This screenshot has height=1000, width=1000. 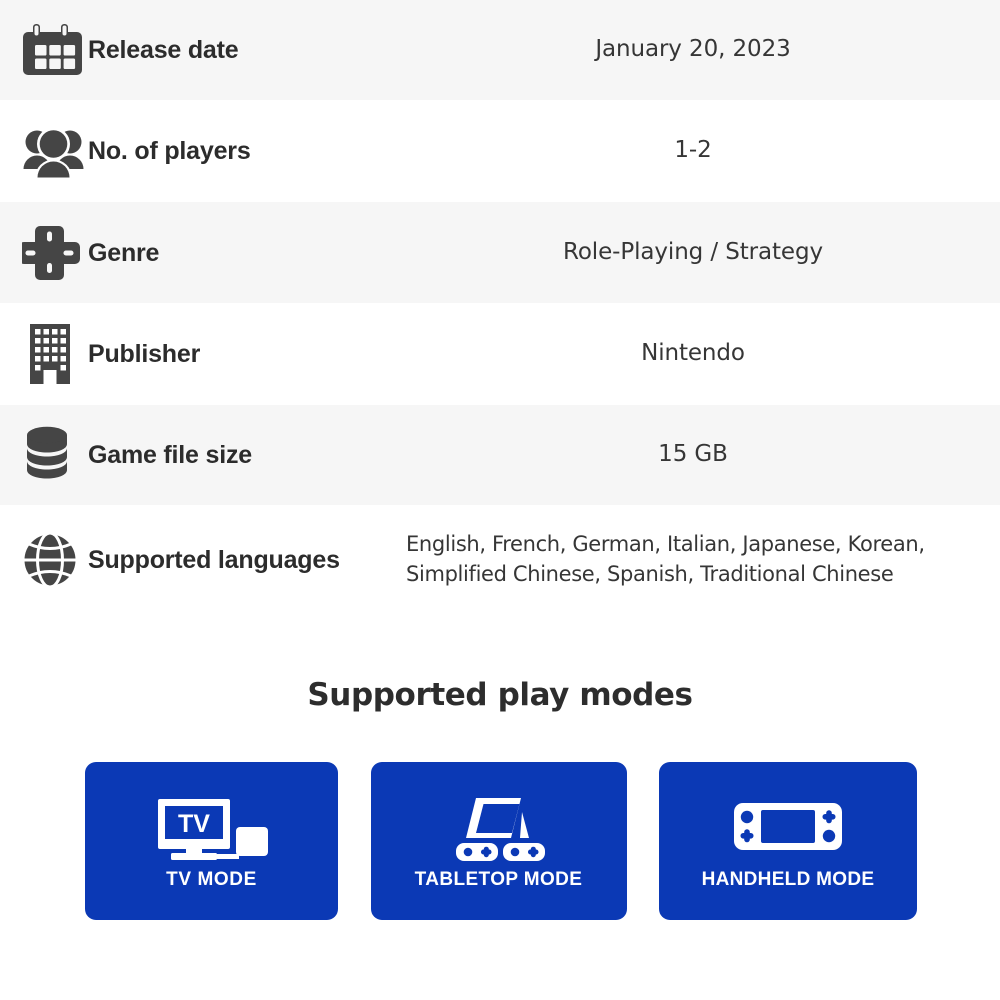 What do you see at coordinates (163, 50) in the screenshot?
I see `spec-label: Release date` at bounding box center [163, 50].